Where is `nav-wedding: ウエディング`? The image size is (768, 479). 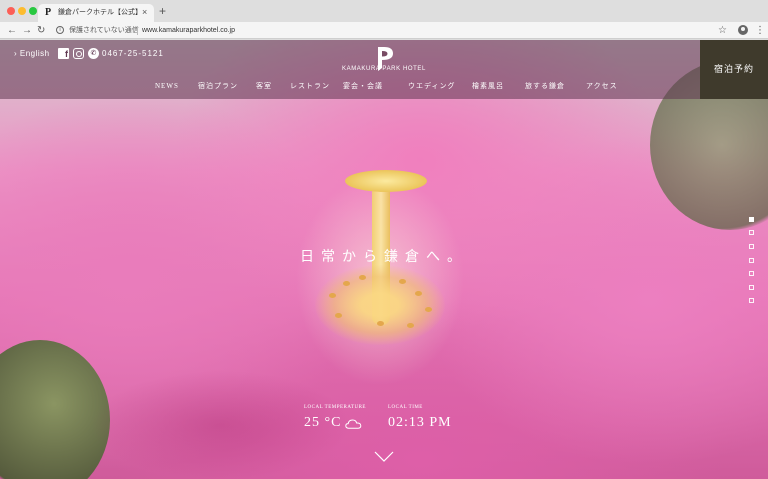 nav-wedding: ウエディング is located at coordinates (432, 86).